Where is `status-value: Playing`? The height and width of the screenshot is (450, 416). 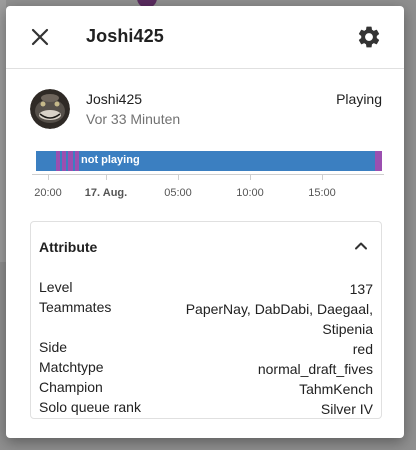 status-value: Playing is located at coordinates (359, 99).